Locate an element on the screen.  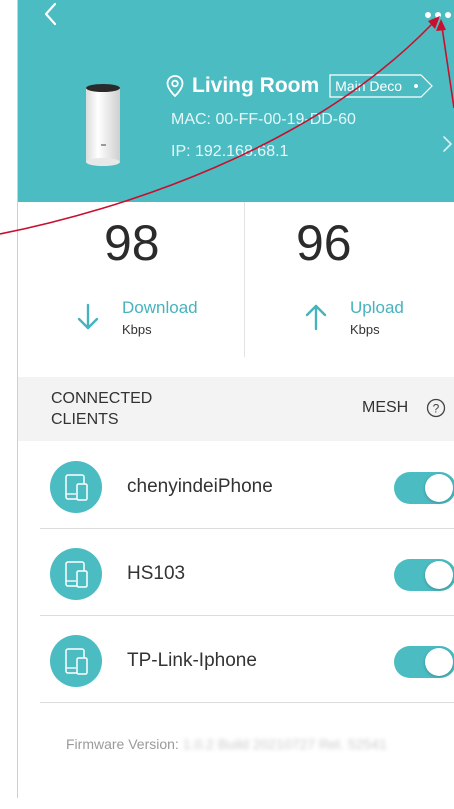
speed-divider is located at coordinates (244, 279).